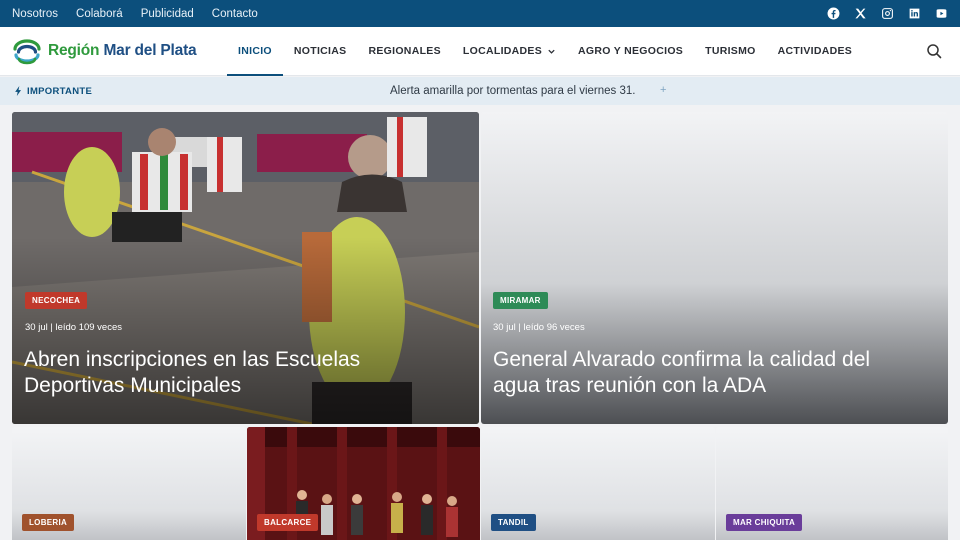 This screenshot has width=960, height=540. I want to click on news-card-tandil: TANDIL, so click(598, 483).